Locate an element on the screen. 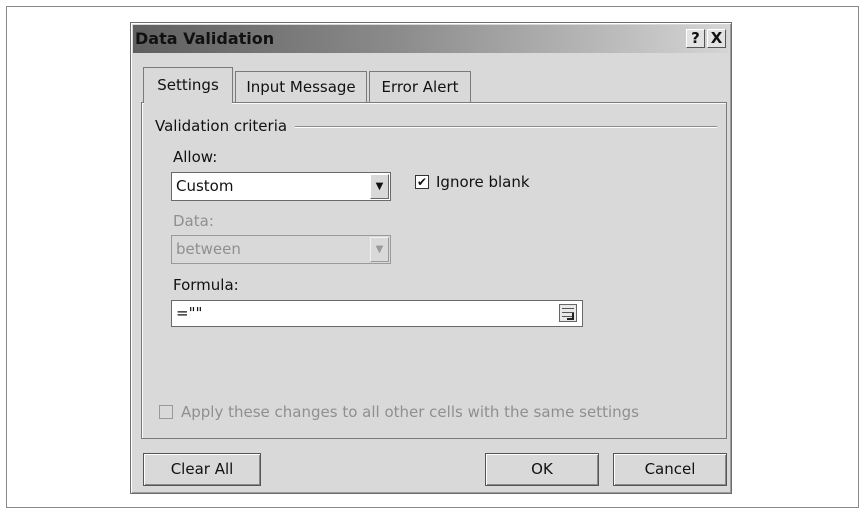 This screenshot has height=514, width=866. tab-settings: Settings is located at coordinates (188, 85).